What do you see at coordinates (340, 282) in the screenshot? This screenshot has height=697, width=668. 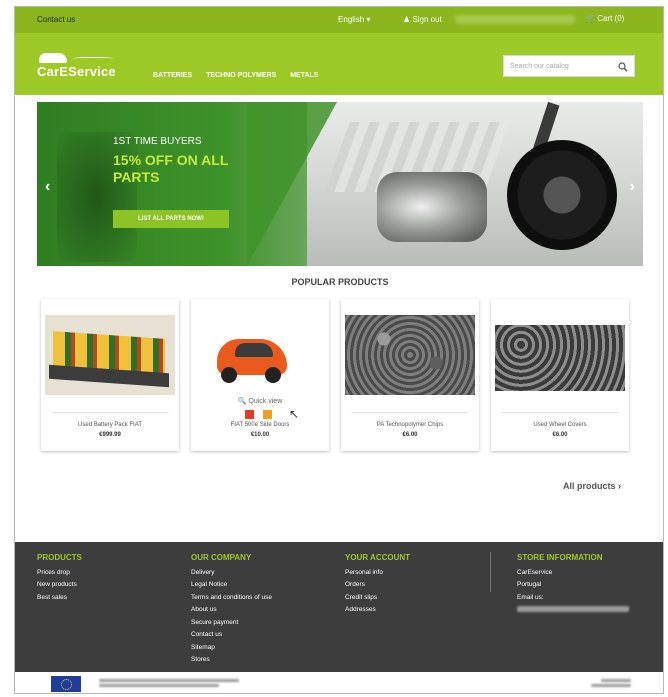 I see `popular-products-title: POPULAR PRODUCTS` at bounding box center [340, 282].